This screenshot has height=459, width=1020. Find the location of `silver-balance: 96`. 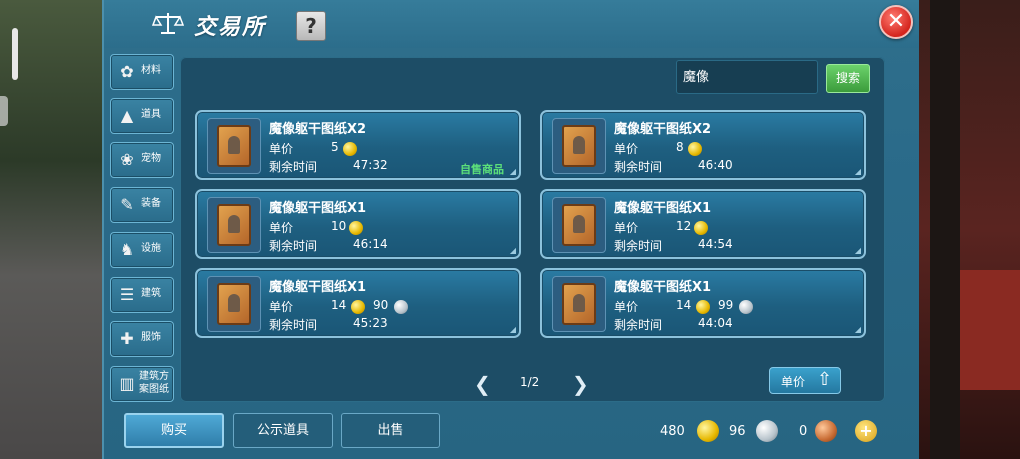

silver-balance: 96 is located at coordinates (737, 431).